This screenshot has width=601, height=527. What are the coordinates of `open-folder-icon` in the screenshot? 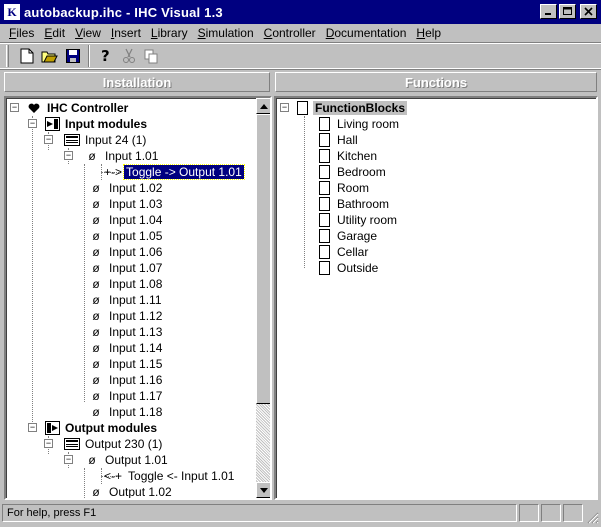 It's located at (49, 57).